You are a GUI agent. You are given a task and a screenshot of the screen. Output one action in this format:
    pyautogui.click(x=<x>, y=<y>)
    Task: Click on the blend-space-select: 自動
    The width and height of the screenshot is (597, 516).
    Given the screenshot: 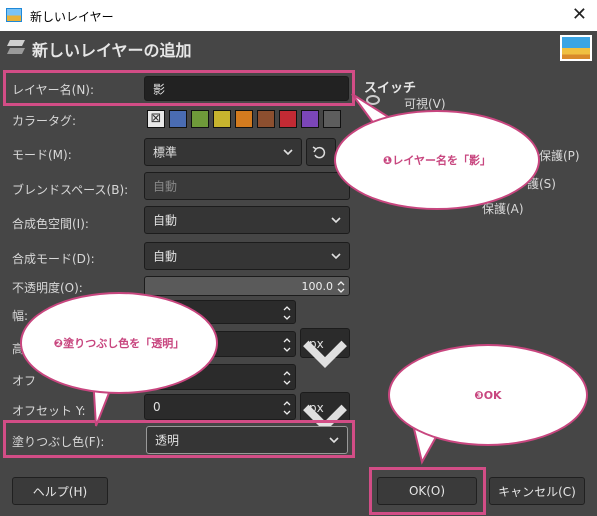 What is the action you would take?
    pyautogui.click(x=247, y=186)
    